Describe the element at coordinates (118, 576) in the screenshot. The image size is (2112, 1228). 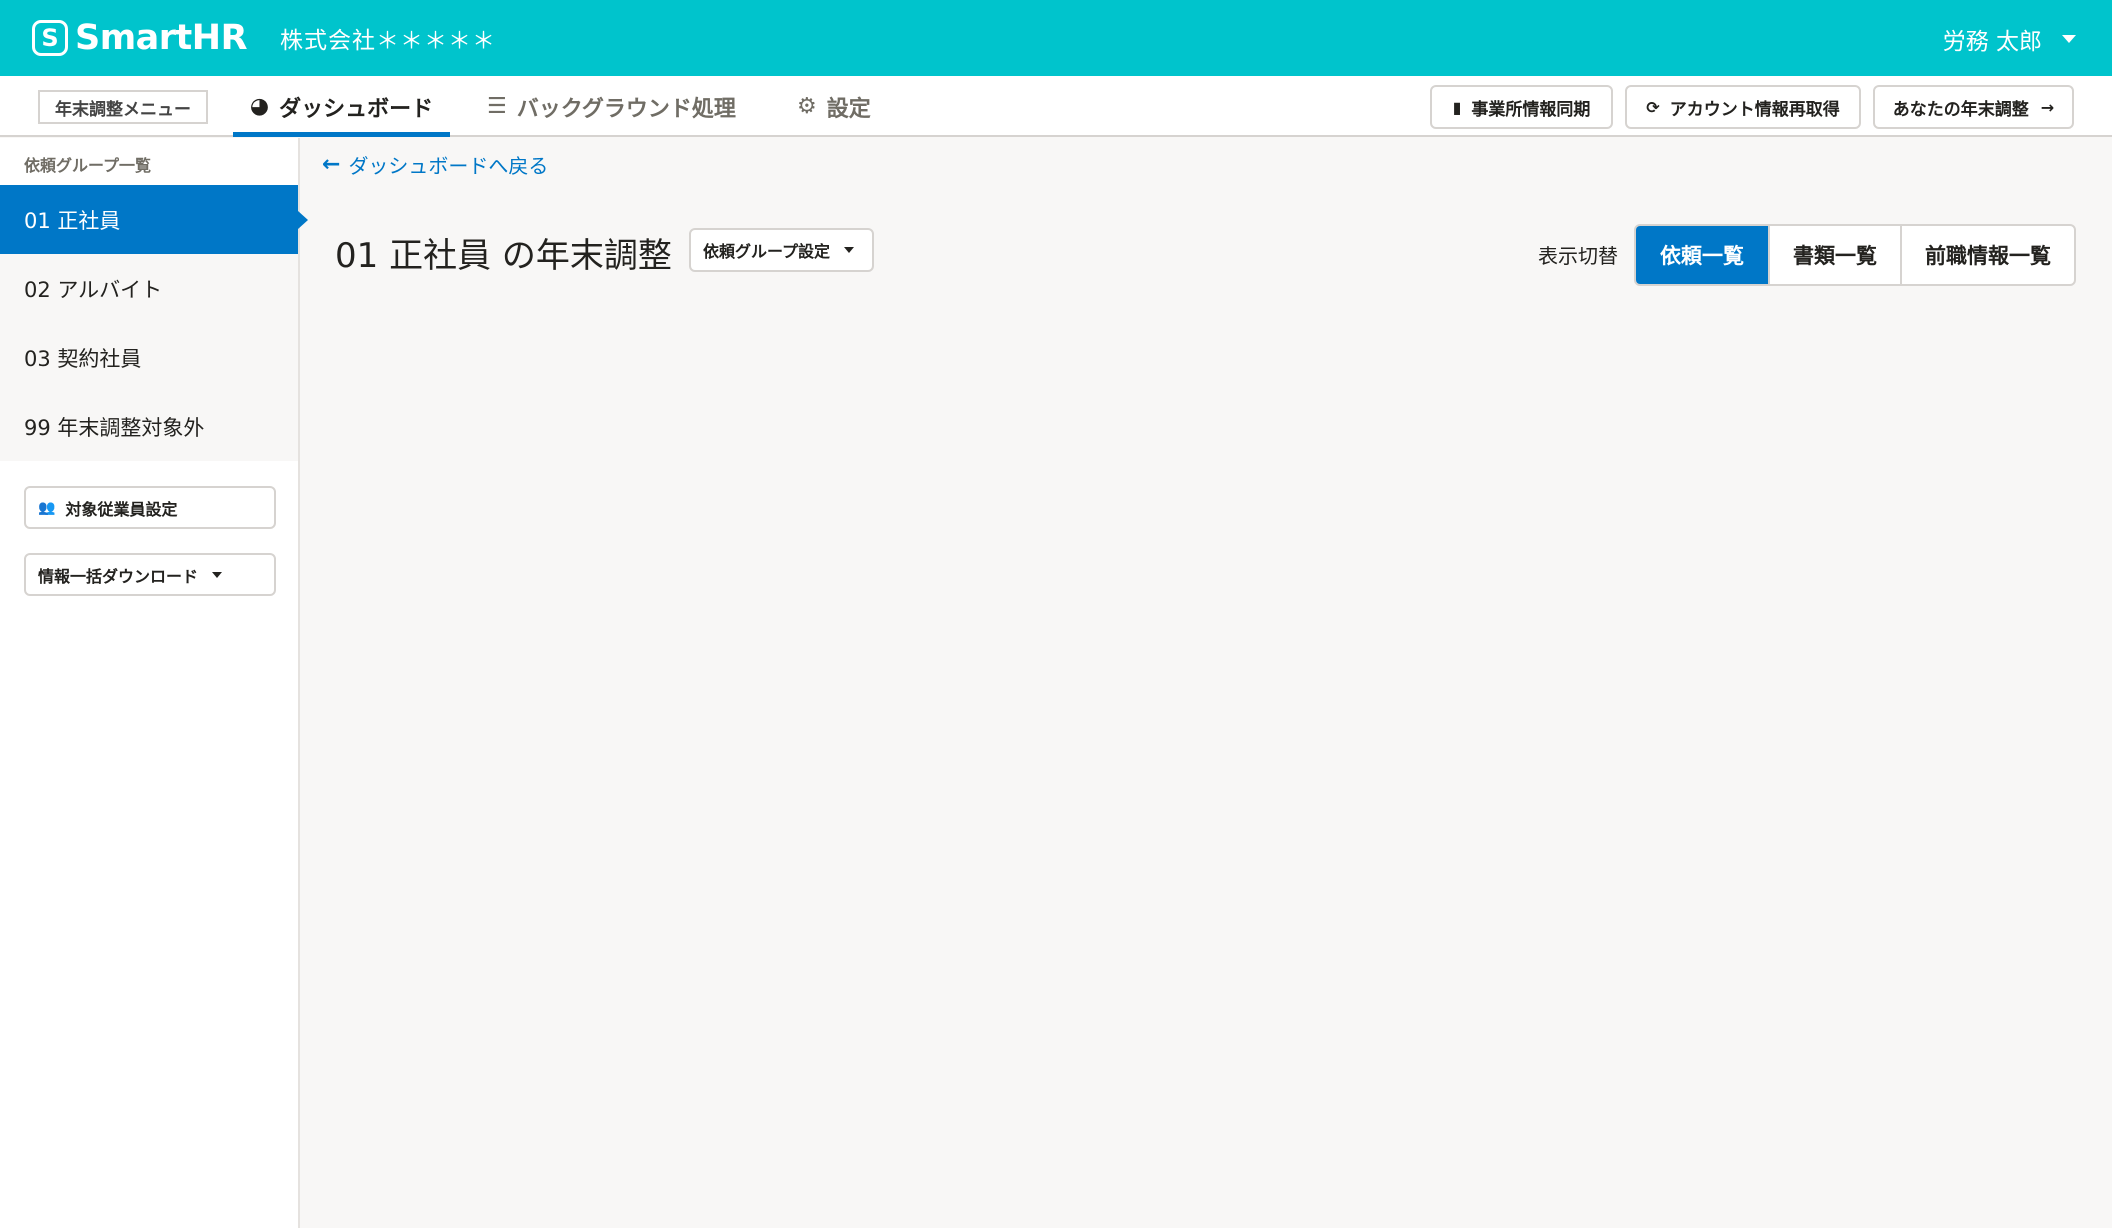
I see `bulk-download-label: 情報一括ダウンロード` at that location.